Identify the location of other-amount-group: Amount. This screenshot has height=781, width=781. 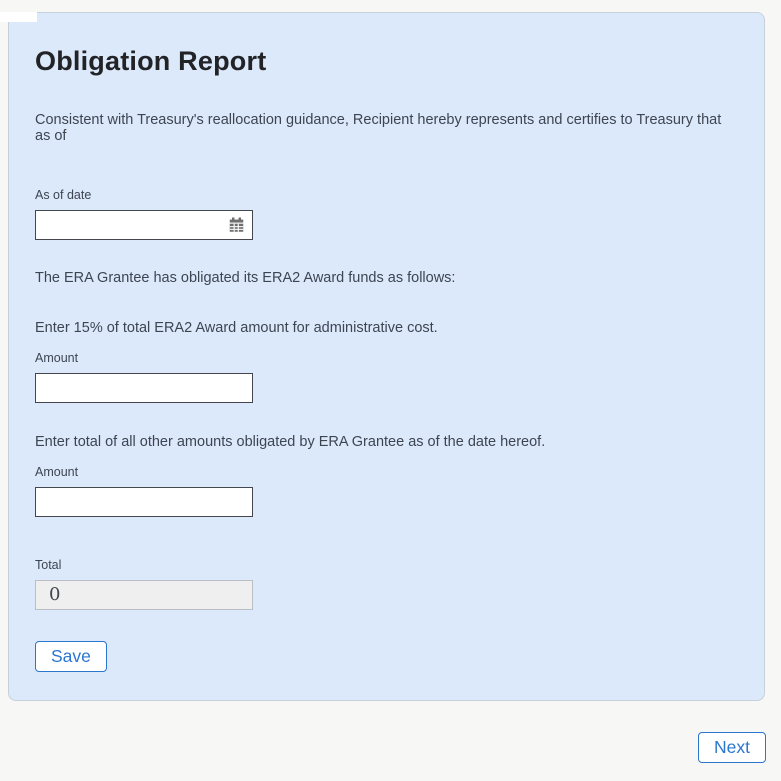
(386, 491).